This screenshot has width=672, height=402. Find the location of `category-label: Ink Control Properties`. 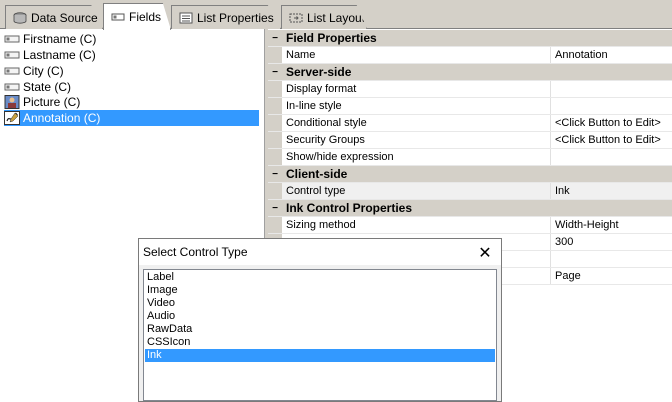

category-label: Ink Control Properties is located at coordinates (349, 208).